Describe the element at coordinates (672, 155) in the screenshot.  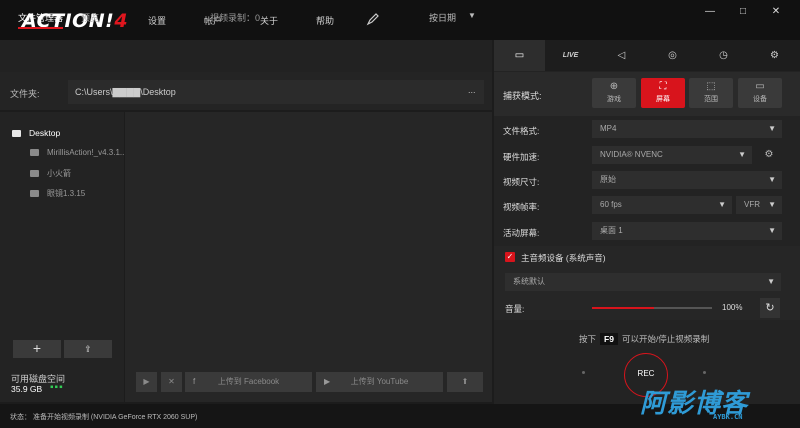
I see `hw-accel-select: NVIDIA® NVENC ▼` at that location.